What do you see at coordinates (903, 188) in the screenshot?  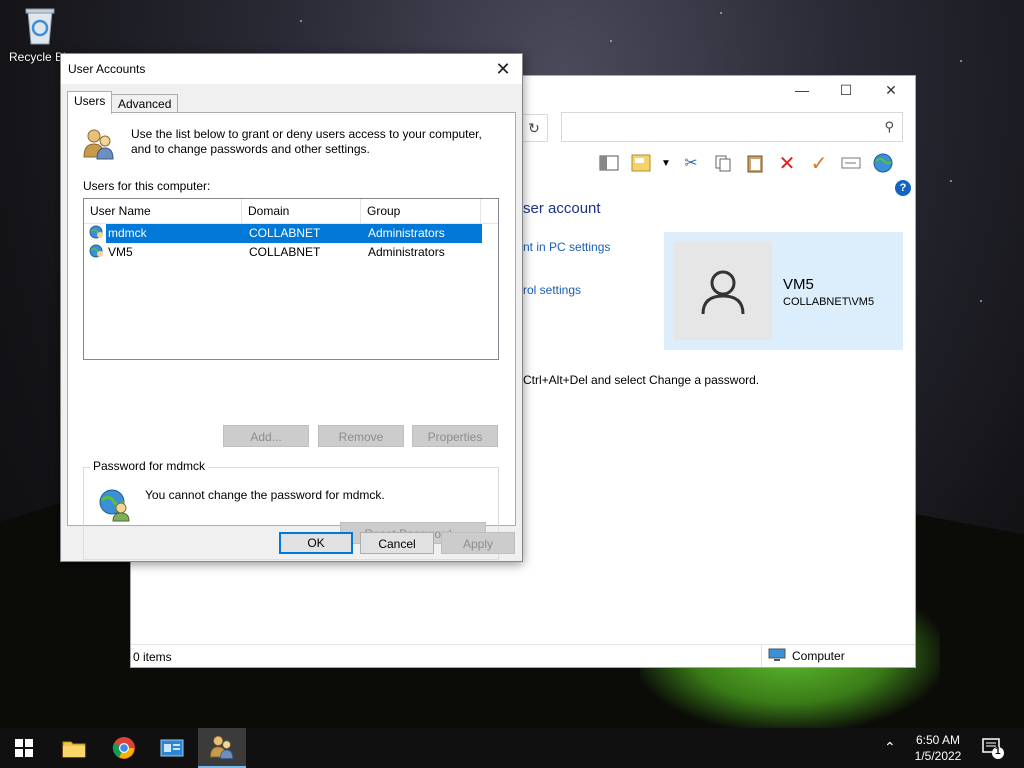 I see `help-icon: ?` at bounding box center [903, 188].